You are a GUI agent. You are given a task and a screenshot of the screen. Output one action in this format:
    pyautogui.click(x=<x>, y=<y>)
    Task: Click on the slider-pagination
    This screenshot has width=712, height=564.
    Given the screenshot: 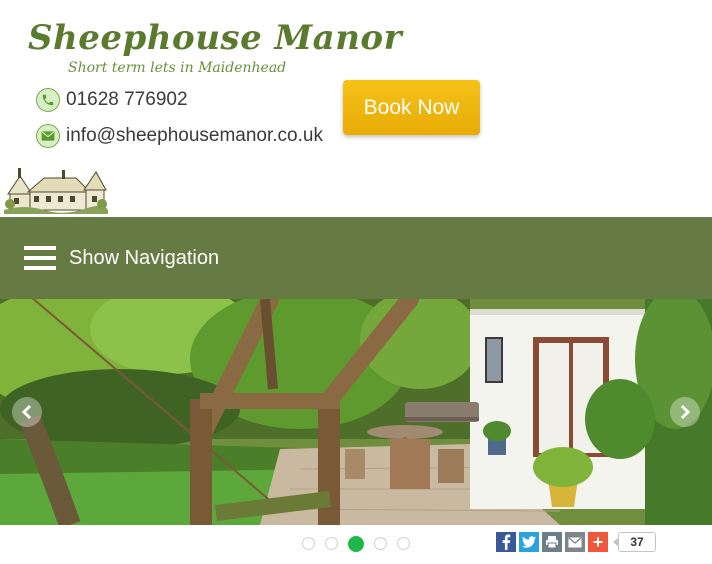 What is the action you would take?
    pyautogui.click(x=361, y=544)
    